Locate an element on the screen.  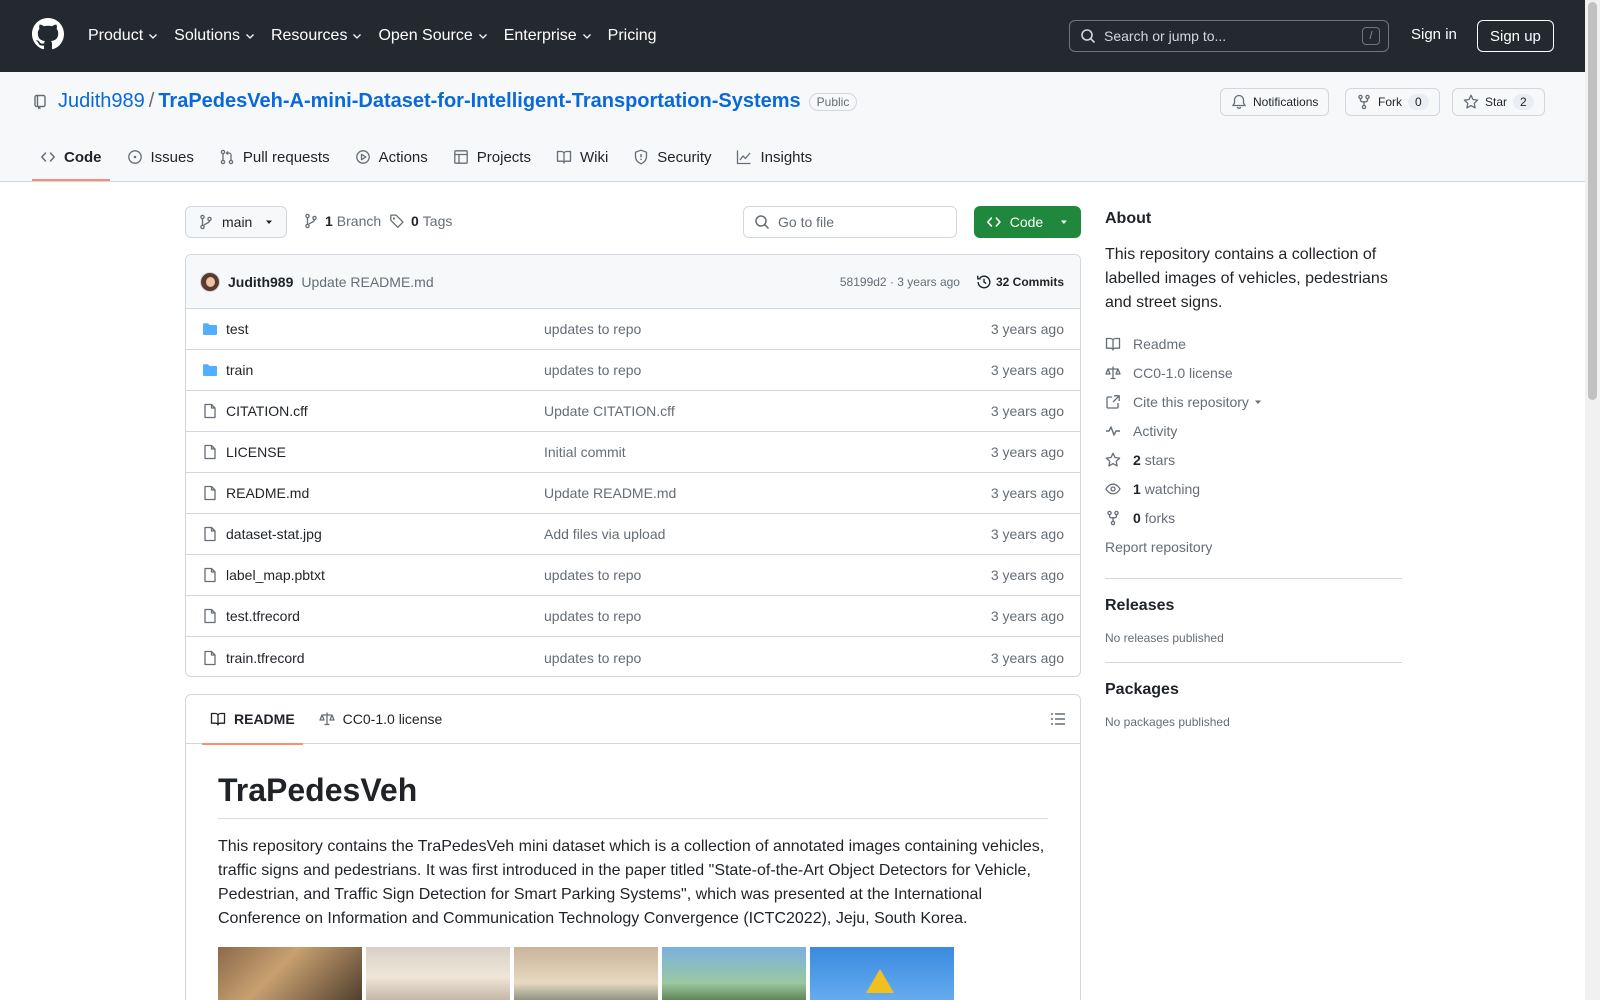
fork-button: Fork 0 is located at coordinates (1392, 102).